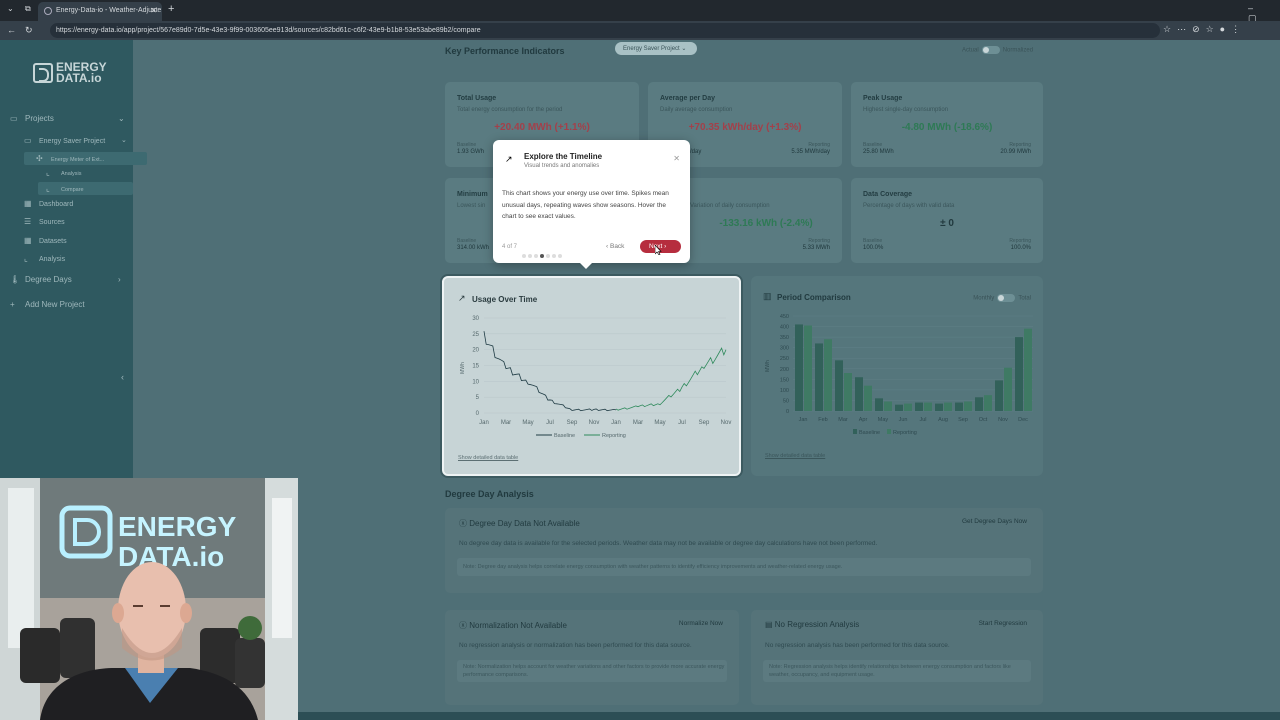  I want to click on sidebar-item-sources: ☰ Sources, so click(44, 221).